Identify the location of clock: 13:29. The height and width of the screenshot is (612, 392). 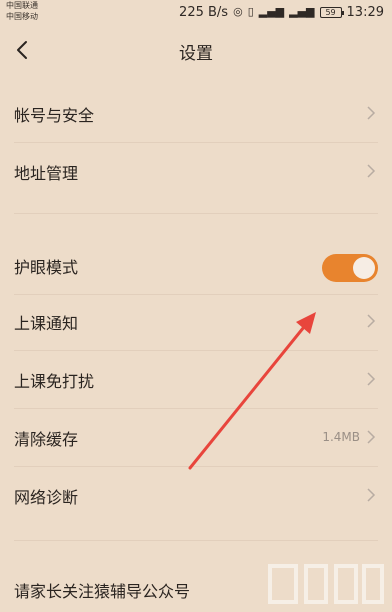
(365, 12).